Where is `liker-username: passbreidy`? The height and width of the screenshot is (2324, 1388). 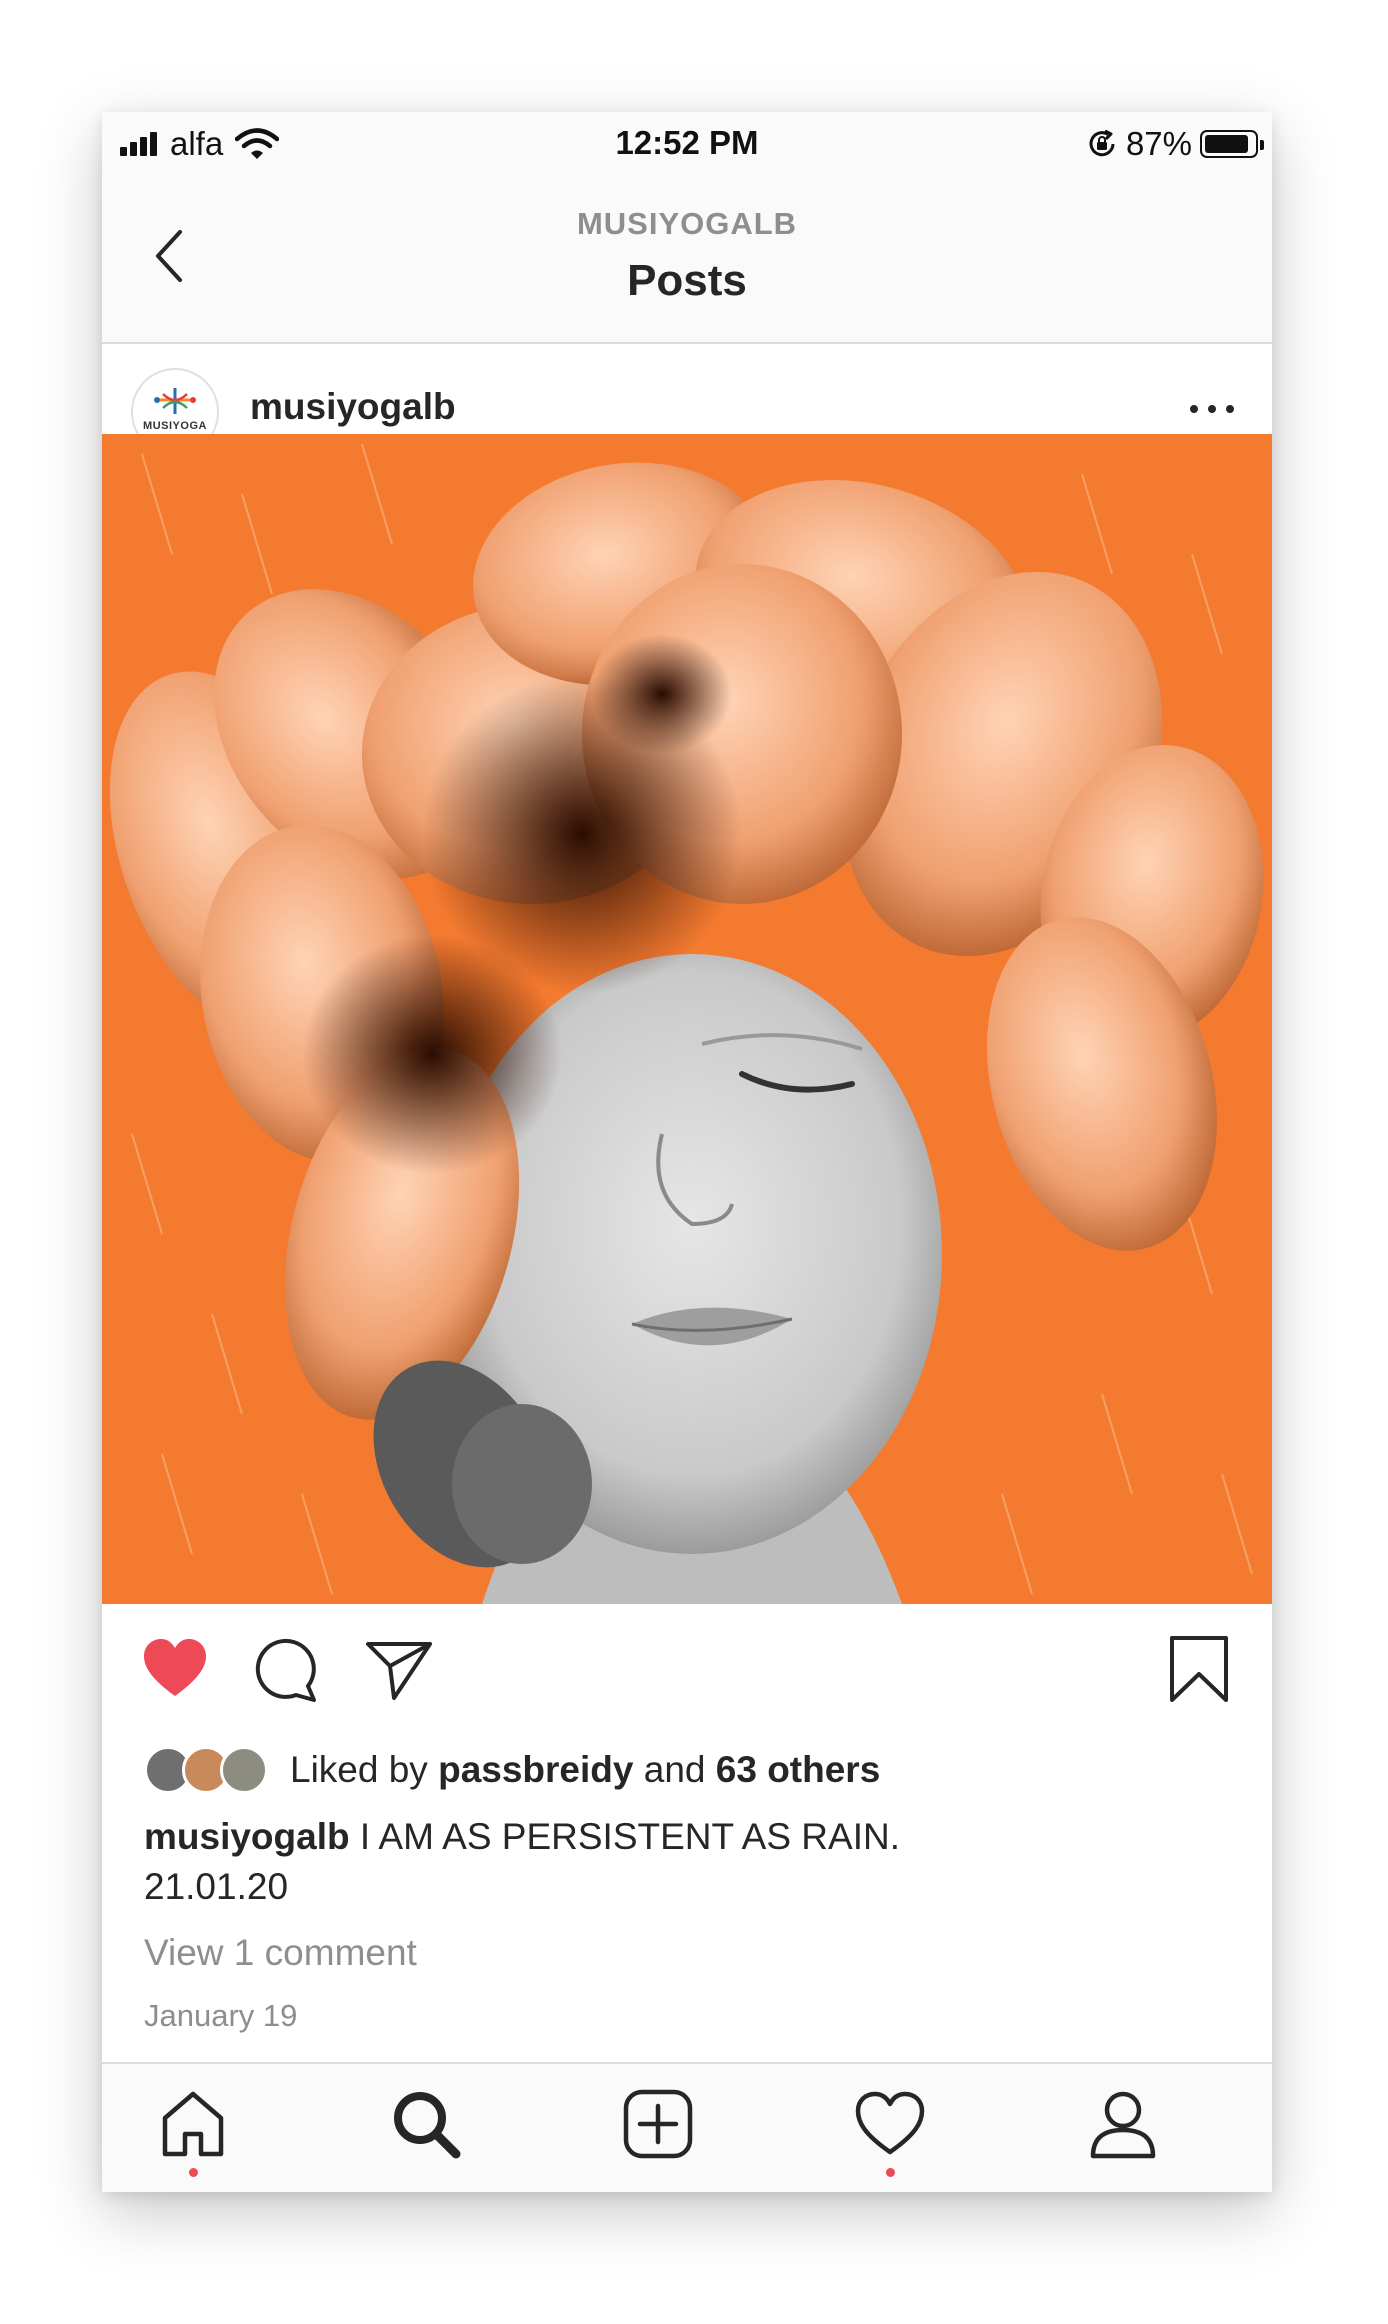
liker-username: passbreidy is located at coordinates (535, 1769).